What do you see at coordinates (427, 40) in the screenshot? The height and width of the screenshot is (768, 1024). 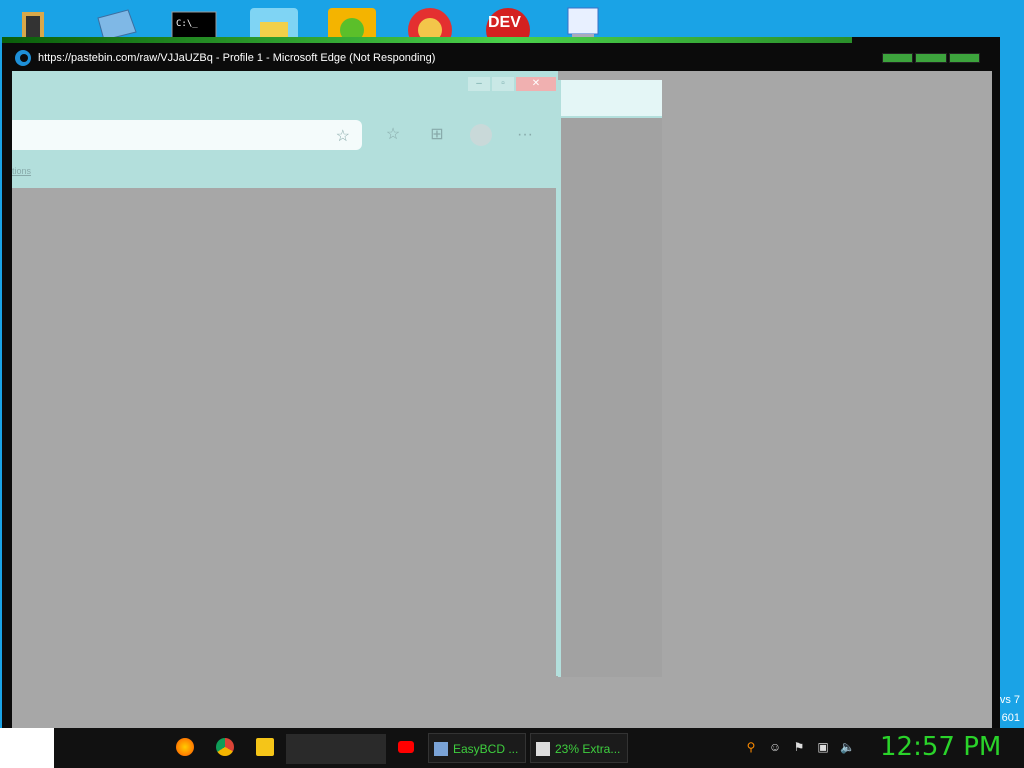 I see `window-accent-bar` at bounding box center [427, 40].